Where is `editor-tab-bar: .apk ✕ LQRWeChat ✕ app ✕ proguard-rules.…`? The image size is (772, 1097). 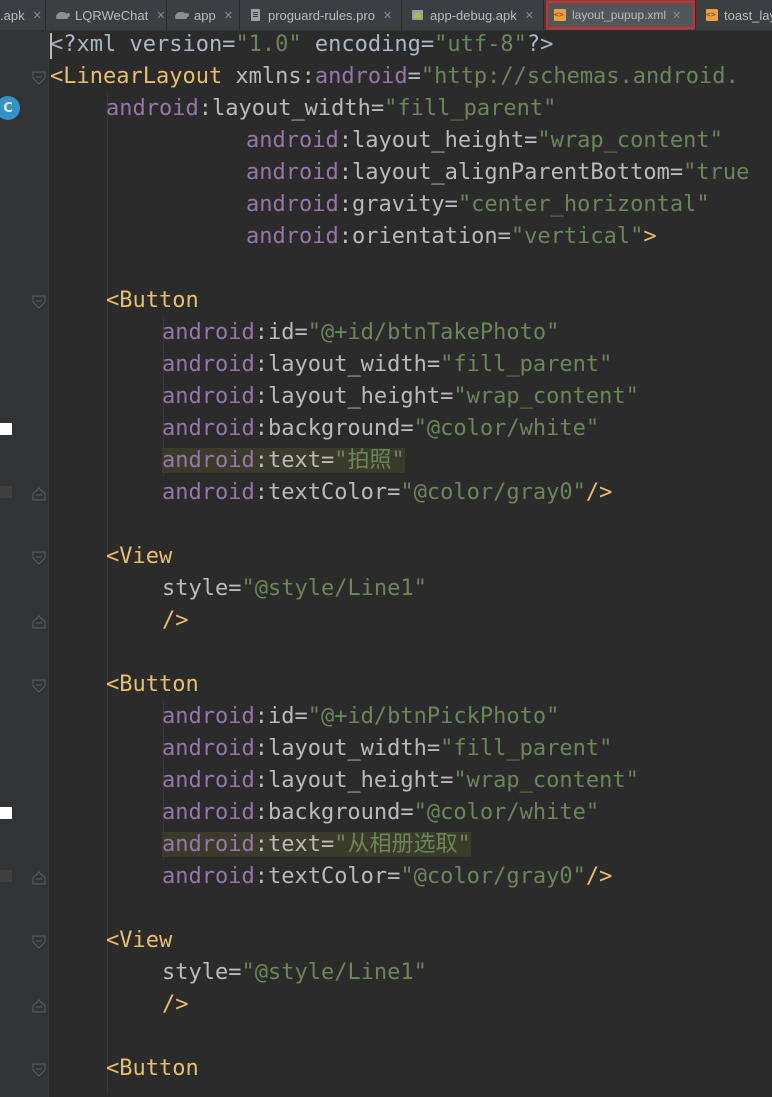 editor-tab-bar: .apk ✕ LQRWeChat ✕ app ✕ proguard-rules.… is located at coordinates (386, 15).